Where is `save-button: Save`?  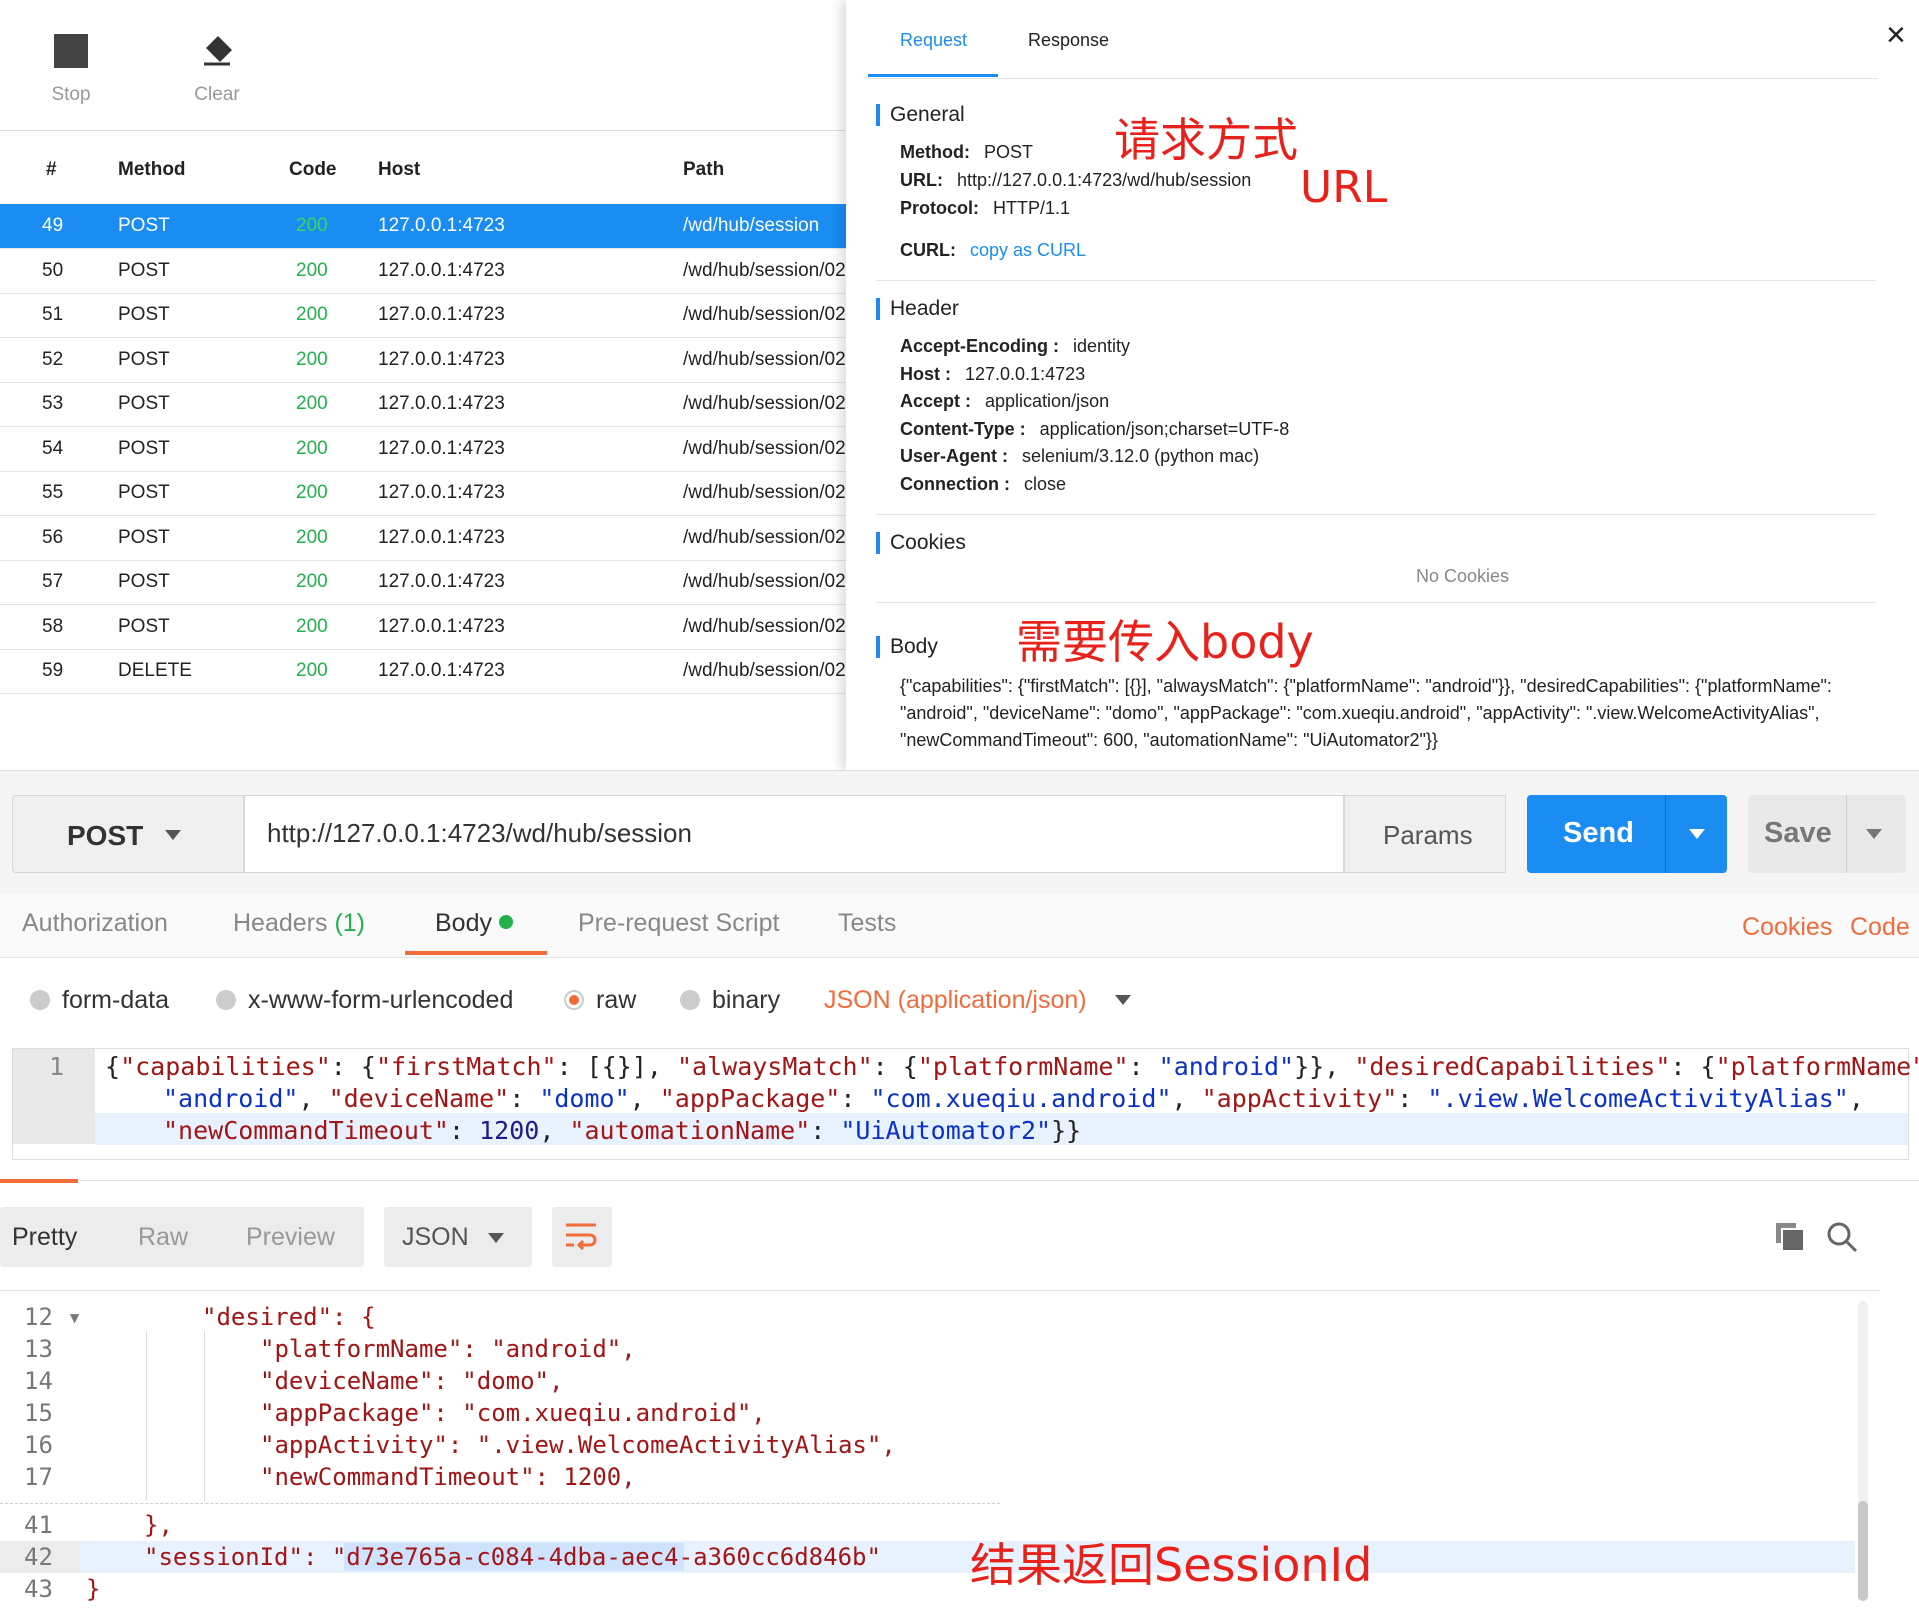
save-button: Save is located at coordinates (1827, 834).